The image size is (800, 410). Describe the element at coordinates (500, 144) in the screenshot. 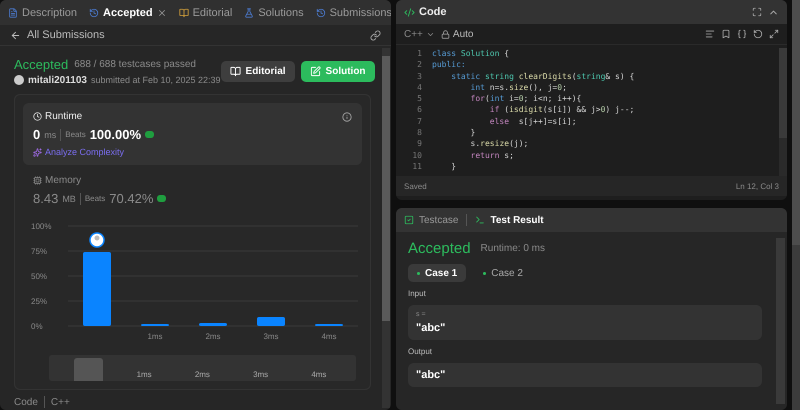

I see `code-line: s.resize(j);` at that location.